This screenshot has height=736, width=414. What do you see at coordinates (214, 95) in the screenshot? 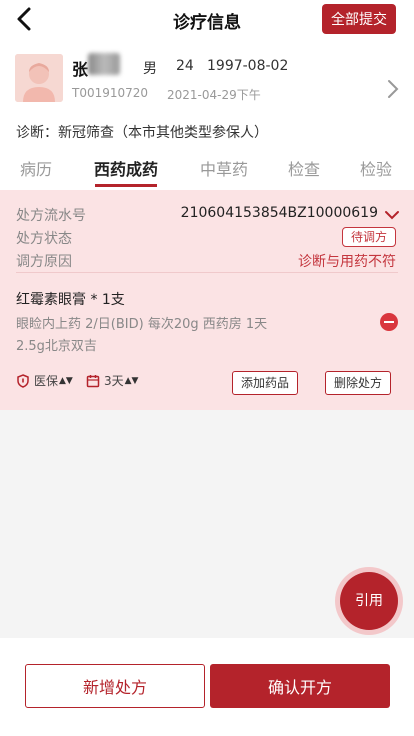
I see `visit-time: 2021-04-29下午` at bounding box center [214, 95].